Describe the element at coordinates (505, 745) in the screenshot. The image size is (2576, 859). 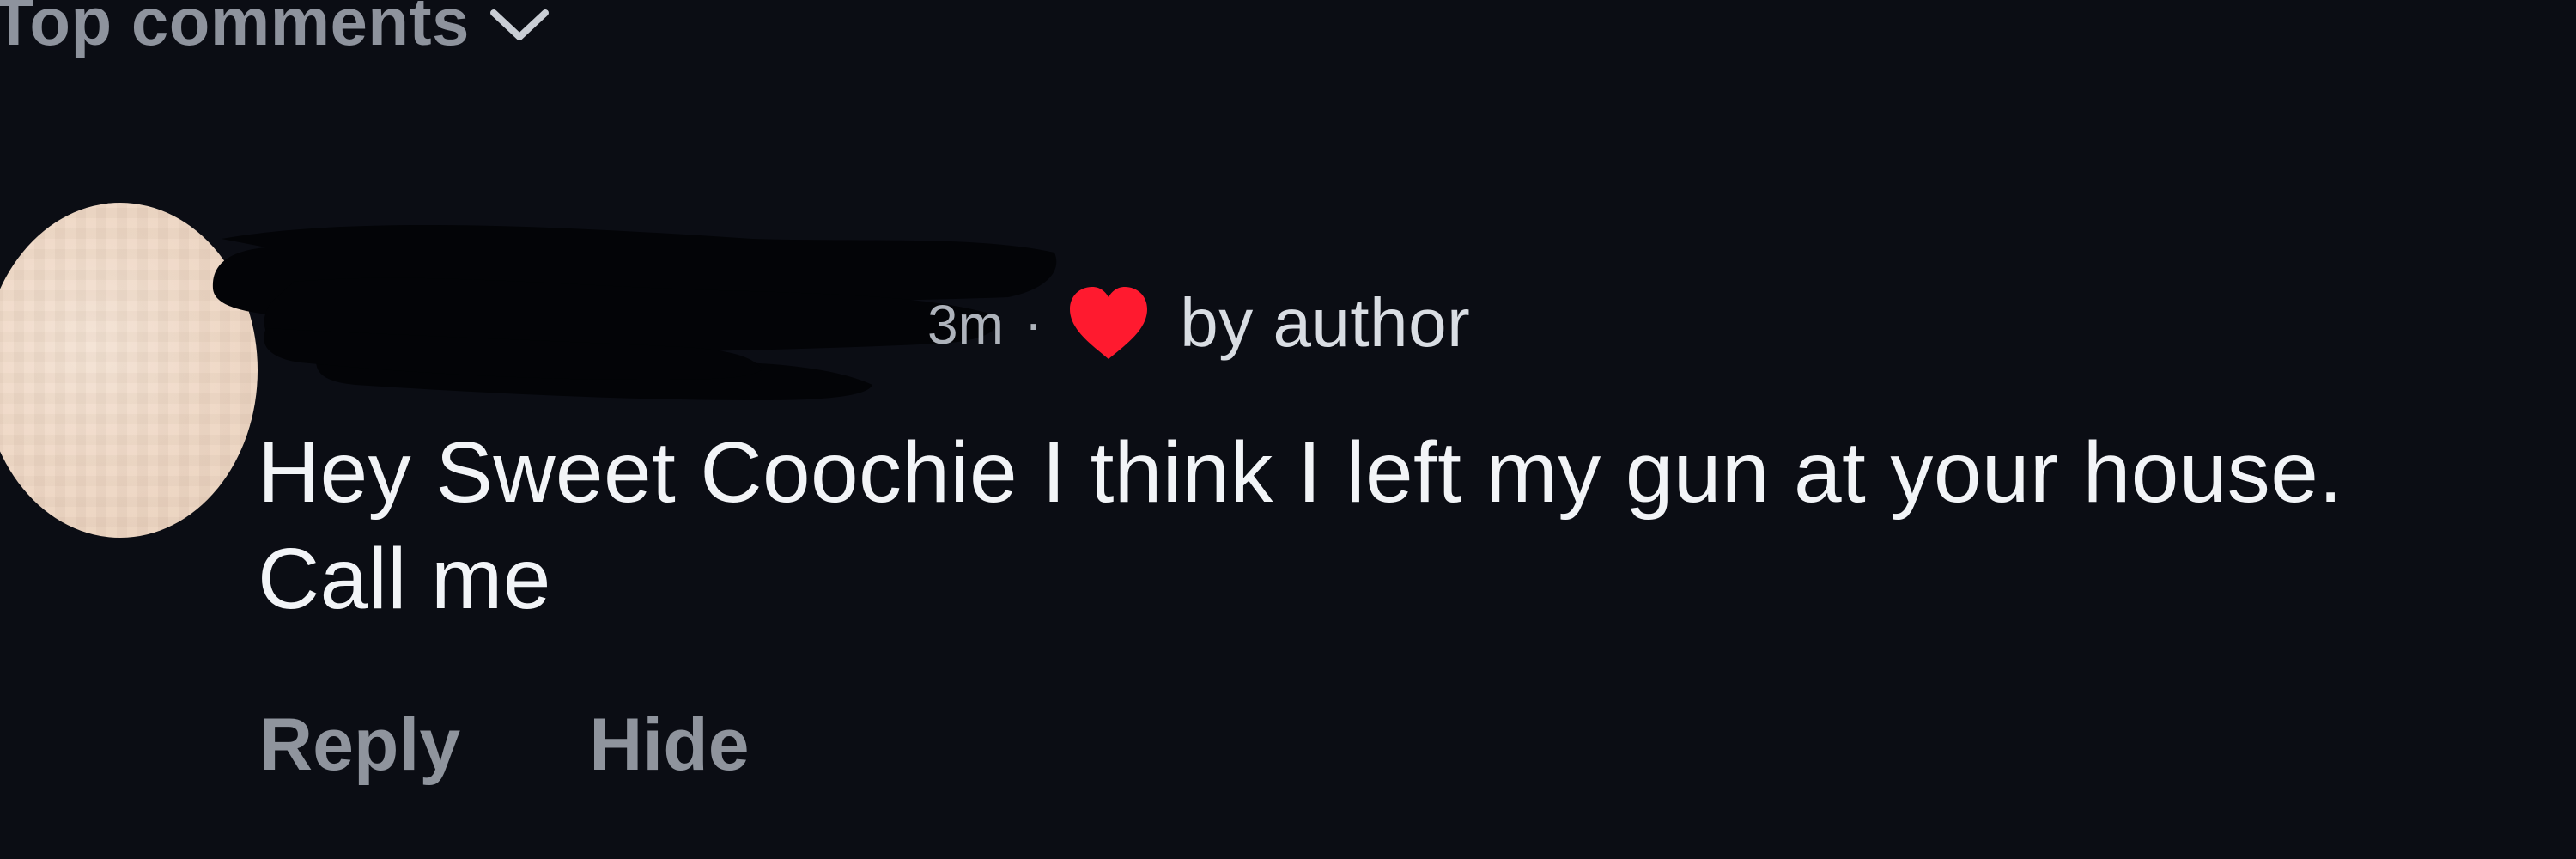
I see `comment-actions: Reply Hide` at that location.